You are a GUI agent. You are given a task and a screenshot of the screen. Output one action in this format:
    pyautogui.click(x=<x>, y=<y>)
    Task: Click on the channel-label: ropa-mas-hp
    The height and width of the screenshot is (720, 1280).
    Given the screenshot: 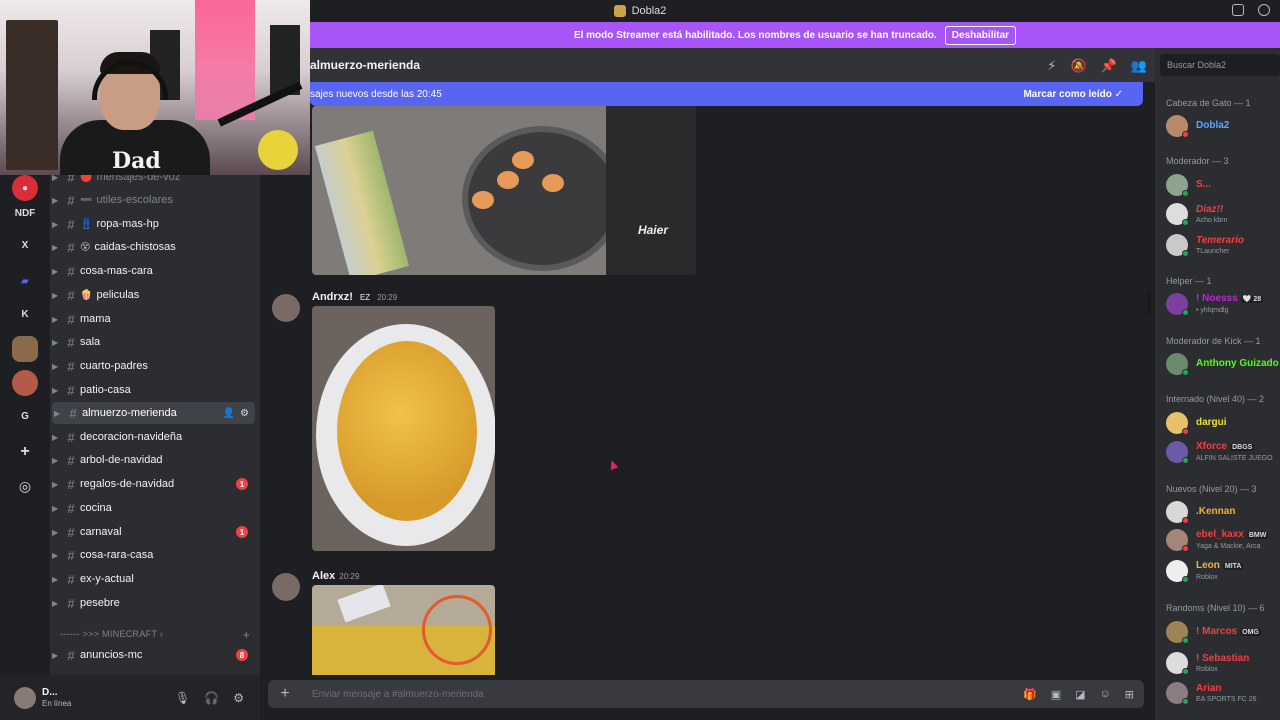 What is the action you would take?
    pyautogui.click(x=127, y=224)
    